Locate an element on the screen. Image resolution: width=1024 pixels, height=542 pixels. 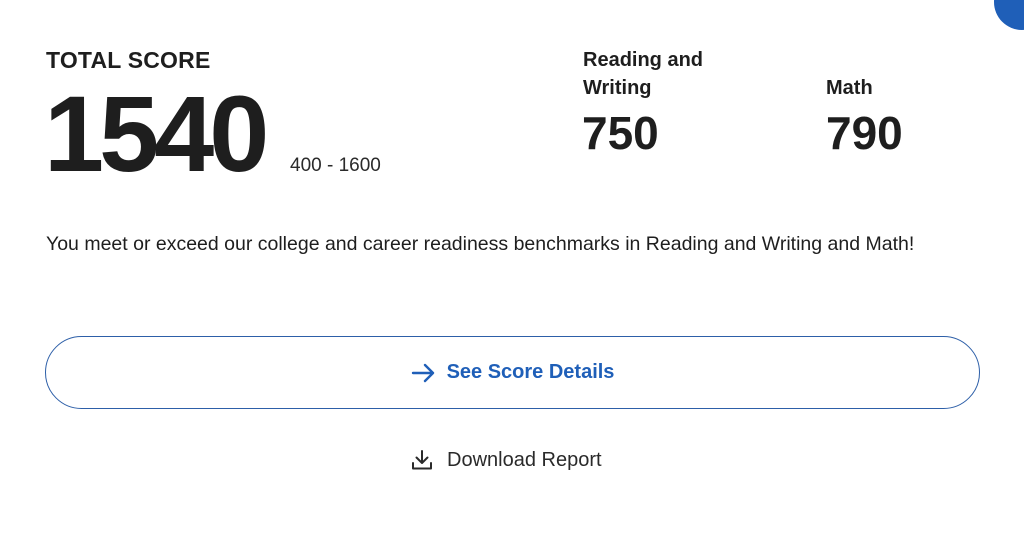
reading-writing-label: Reading and Writing is located at coordinates (643, 74).